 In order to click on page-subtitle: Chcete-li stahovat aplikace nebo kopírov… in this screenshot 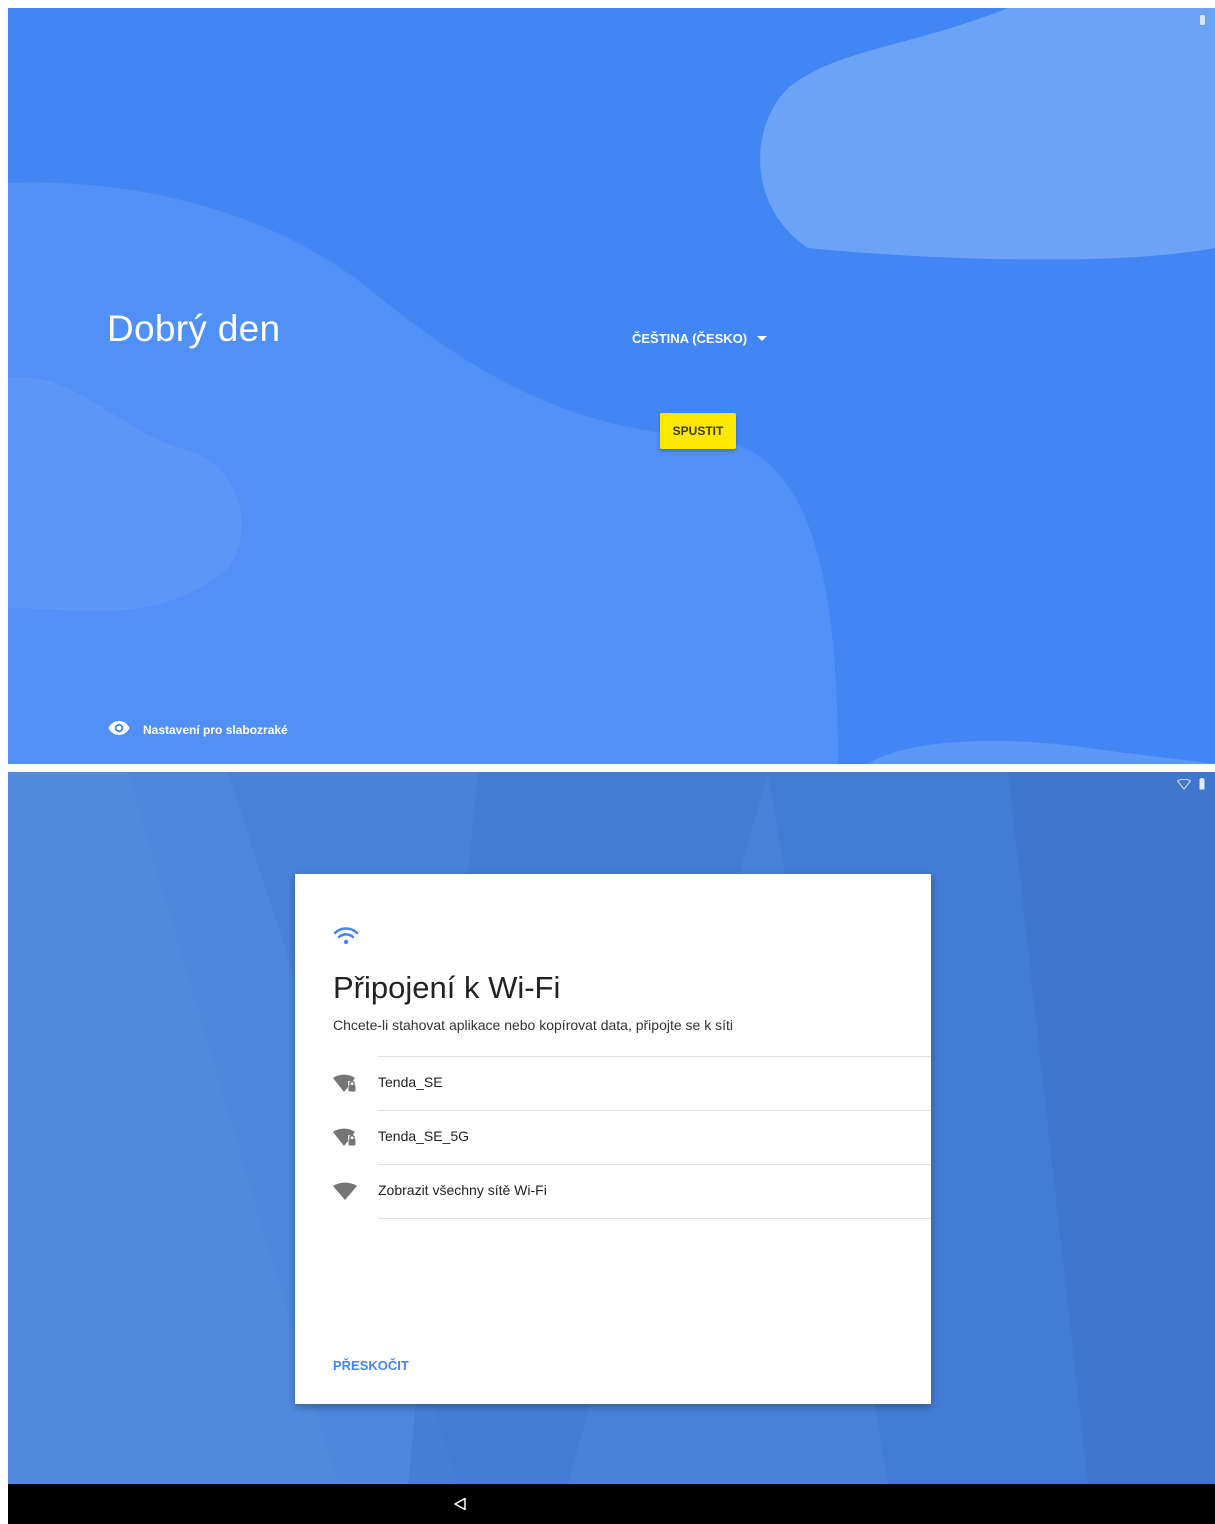, I will do `click(533, 1025)`.